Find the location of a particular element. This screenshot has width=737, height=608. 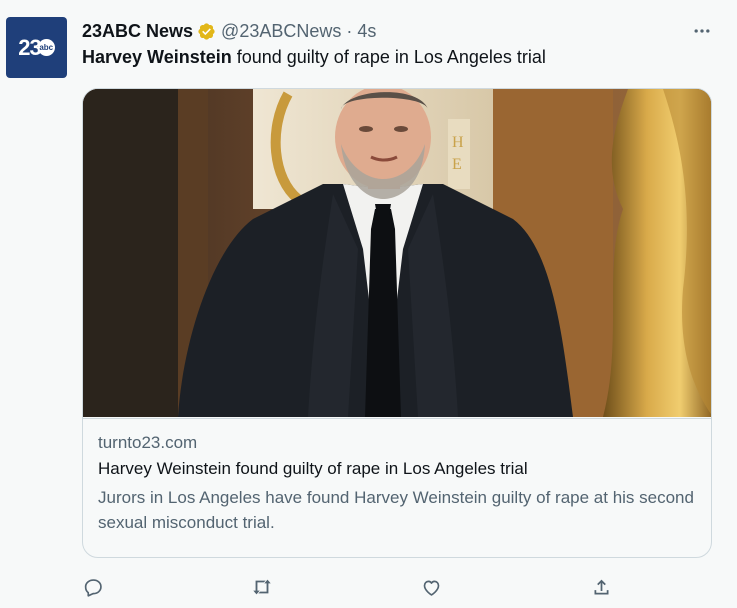

author-handle: @23ABCNews is located at coordinates (281, 31).